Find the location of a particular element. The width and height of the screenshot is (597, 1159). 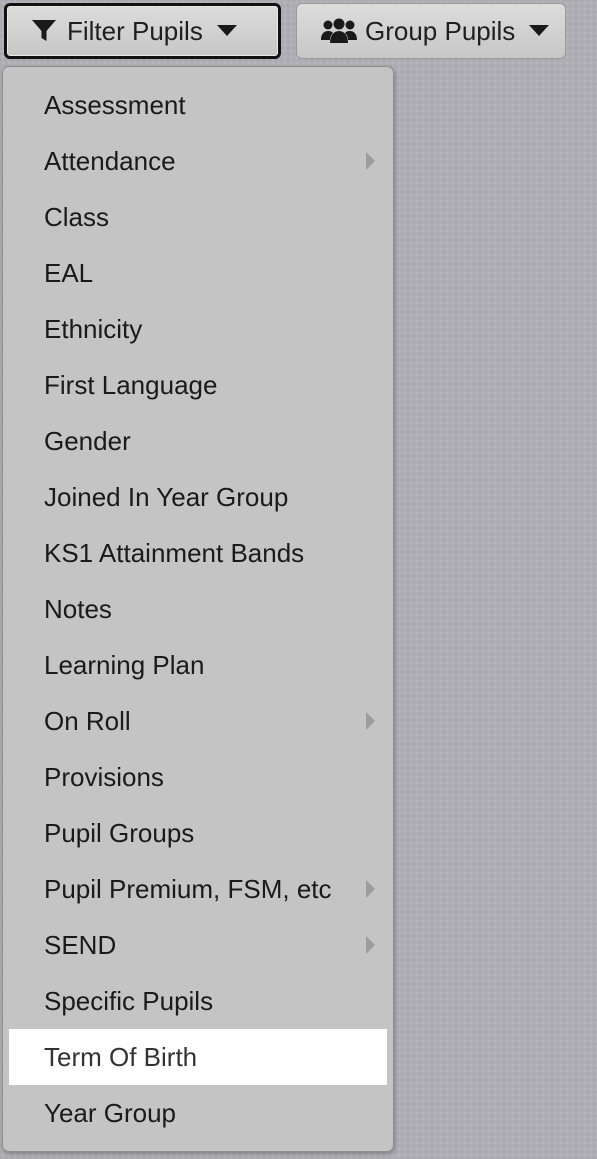

menu-item: Notes is located at coordinates (198, 609).